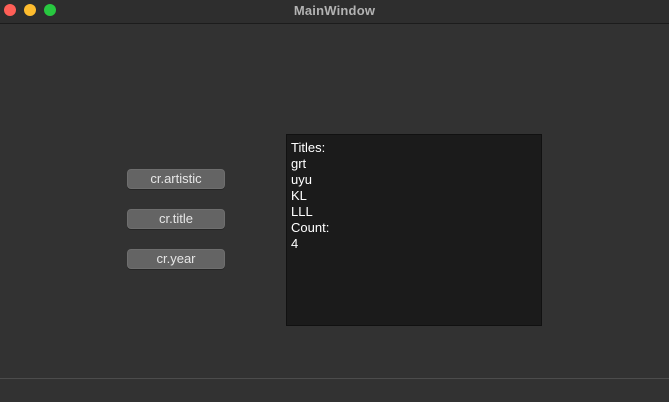 The height and width of the screenshot is (402, 669). Describe the element at coordinates (299, 163) in the screenshot. I see `output-line: grt` at that location.